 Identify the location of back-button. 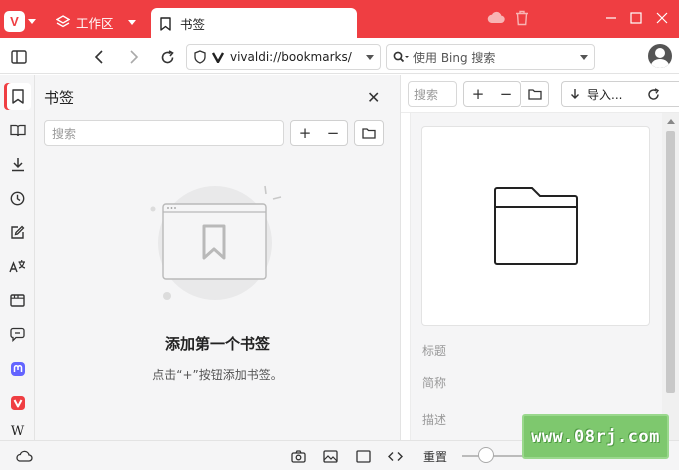
(99, 57).